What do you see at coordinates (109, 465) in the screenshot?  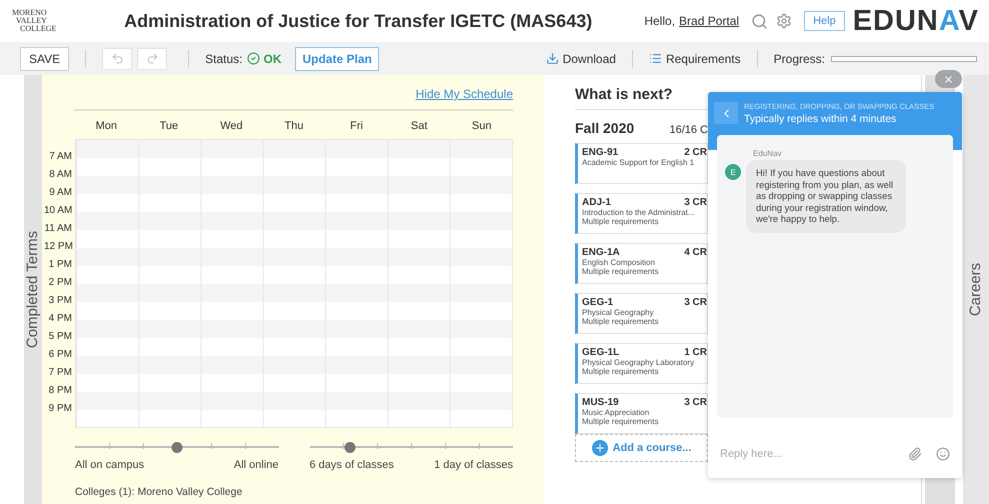 I see `slider-min-label: All on campus` at bounding box center [109, 465].